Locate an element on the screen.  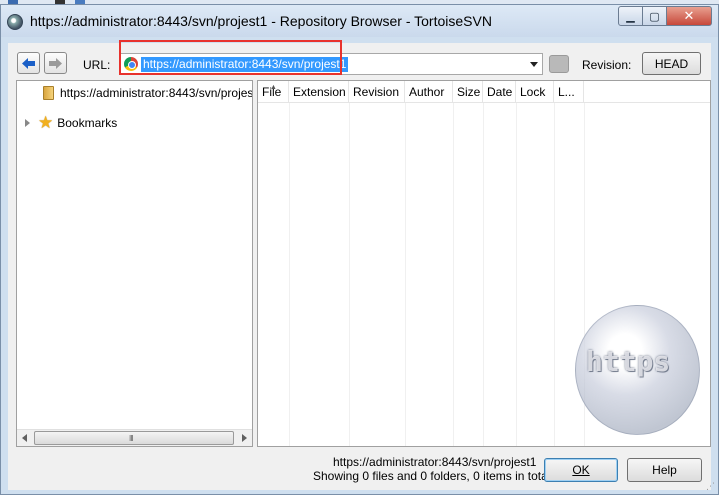
arrow-right-icon is located at coordinates (55, 63).